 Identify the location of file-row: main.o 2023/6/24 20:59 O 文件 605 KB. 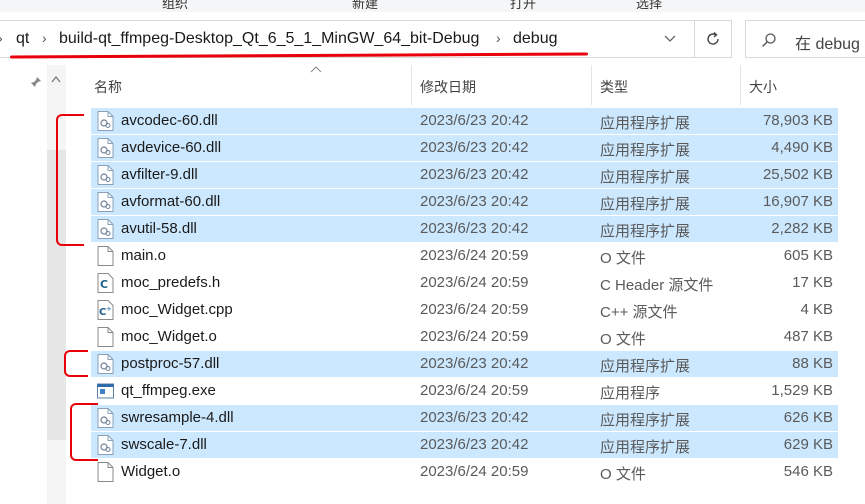
(464, 256).